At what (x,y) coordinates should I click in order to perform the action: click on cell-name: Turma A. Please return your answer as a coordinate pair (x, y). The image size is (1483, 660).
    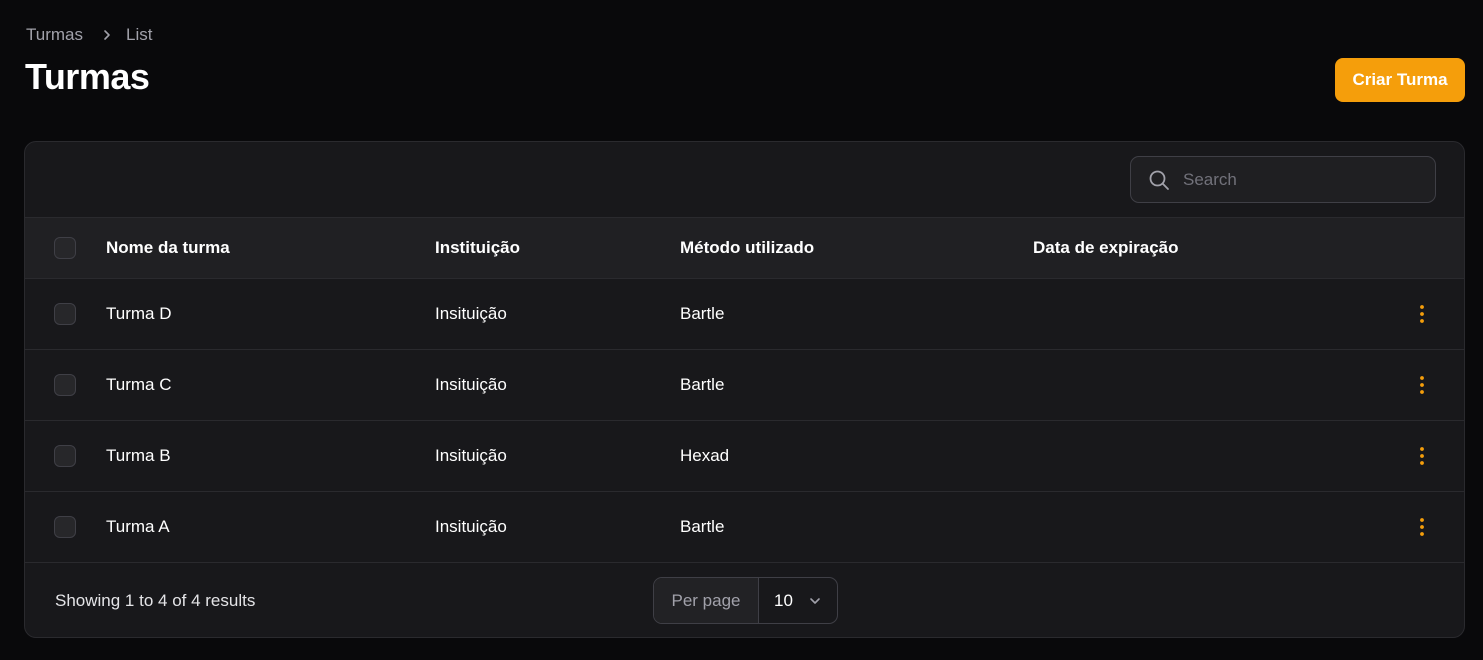
    Looking at the image, I should click on (138, 526).